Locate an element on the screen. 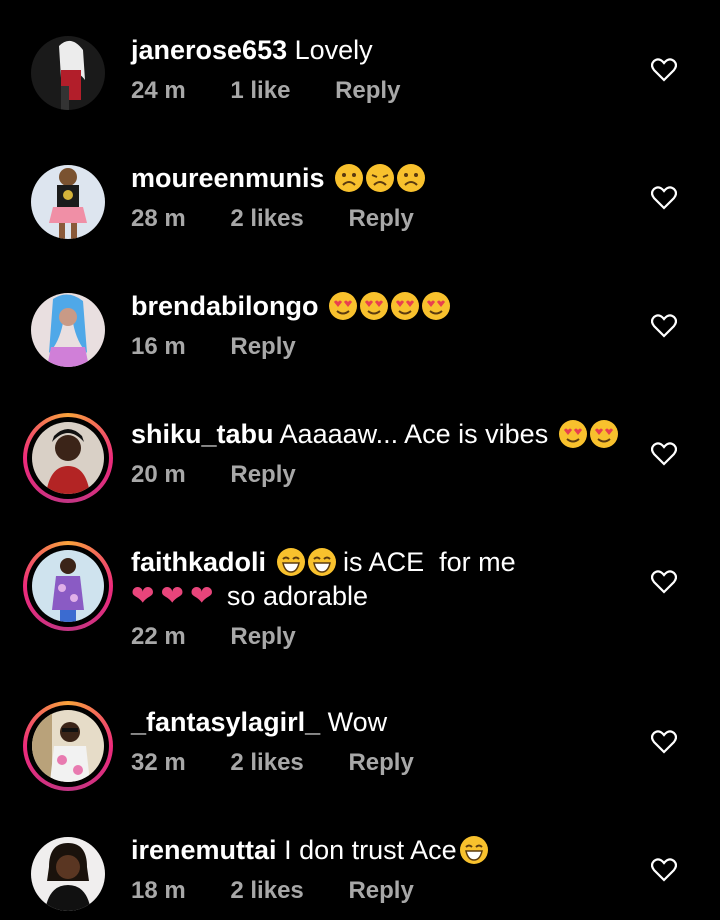 The width and height of the screenshot is (720, 920). comment-time: 18 m is located at coordinates (158, 890).